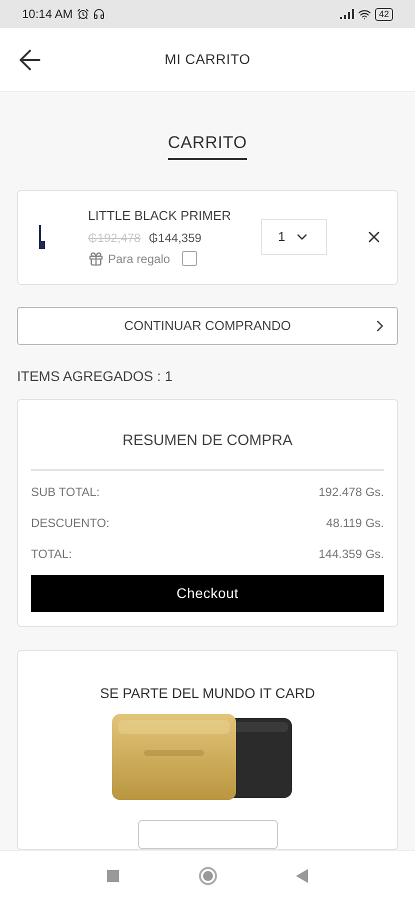 The width and height of the screenshot is (415, 900). Describe the element at coordinates (351, 492) in the screenshot. I see `summary-value: 192.478 Gs.` at that location.